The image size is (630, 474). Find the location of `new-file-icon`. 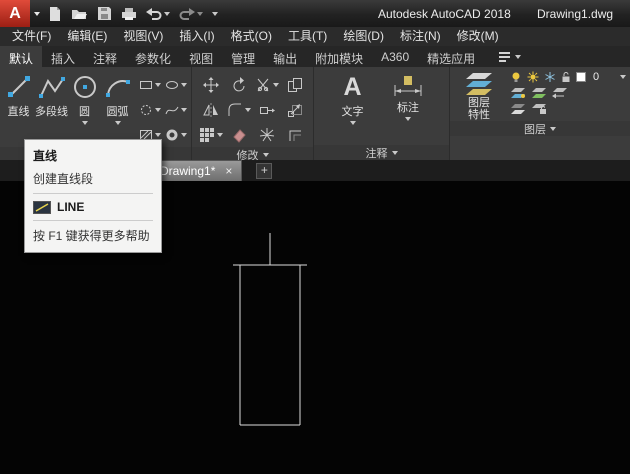

new-file-icon is located at coordinates (55, 13).